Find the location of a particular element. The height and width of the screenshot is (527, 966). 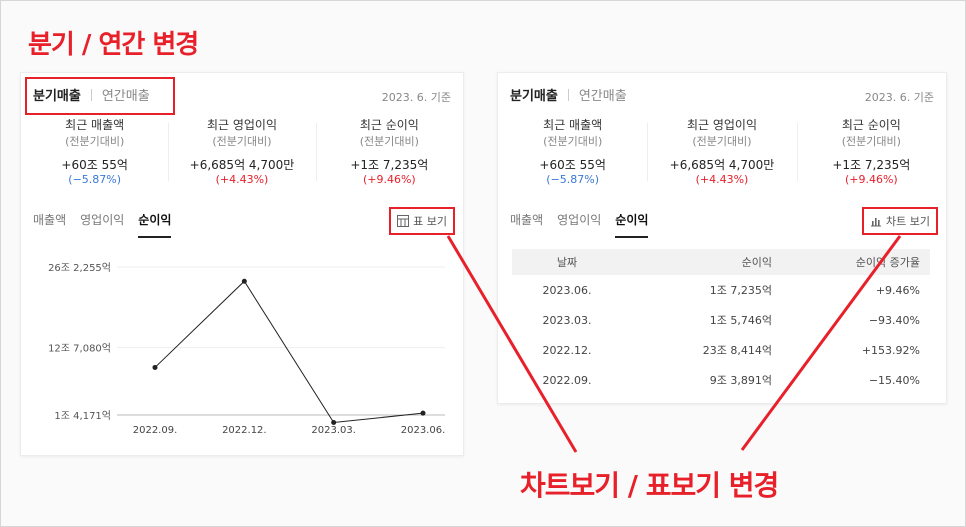

period-segment: 분기매출 연간매출 is located at coordinates (568, 94).